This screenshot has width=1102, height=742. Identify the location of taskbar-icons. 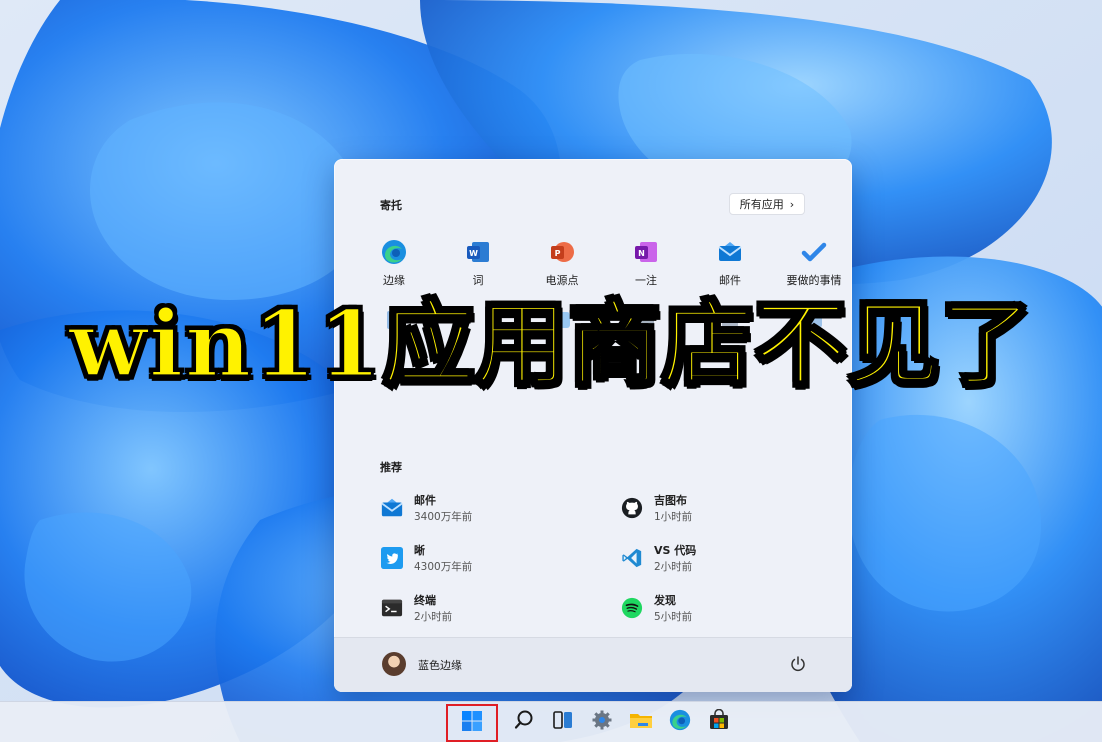
(592, 722).